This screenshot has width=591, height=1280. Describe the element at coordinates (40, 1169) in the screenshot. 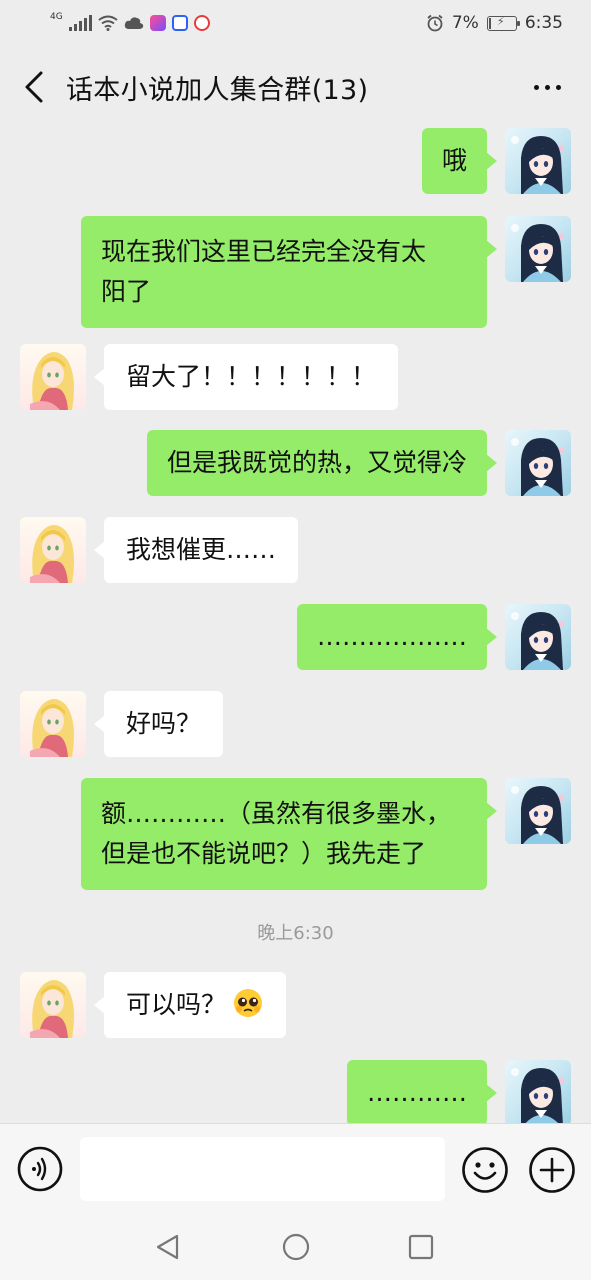

I see `voice-input-icon` at that location.